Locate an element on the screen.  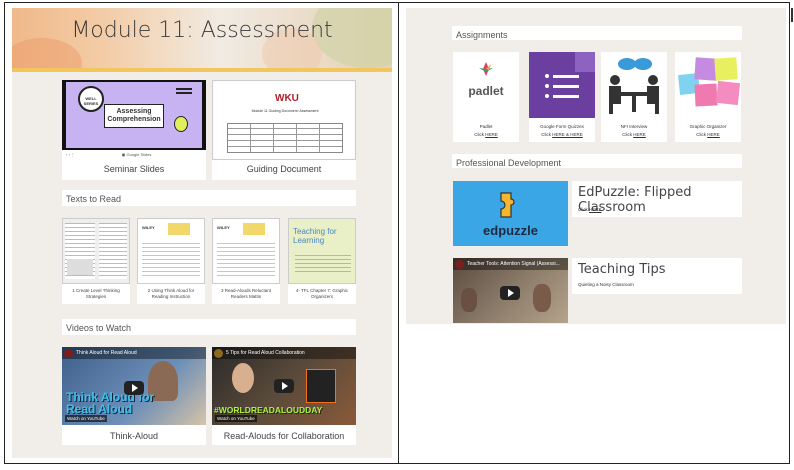
assignment-card-google-forms: Google Form Quizzes Click HERE & HERE is located at coordinates (562, 97).